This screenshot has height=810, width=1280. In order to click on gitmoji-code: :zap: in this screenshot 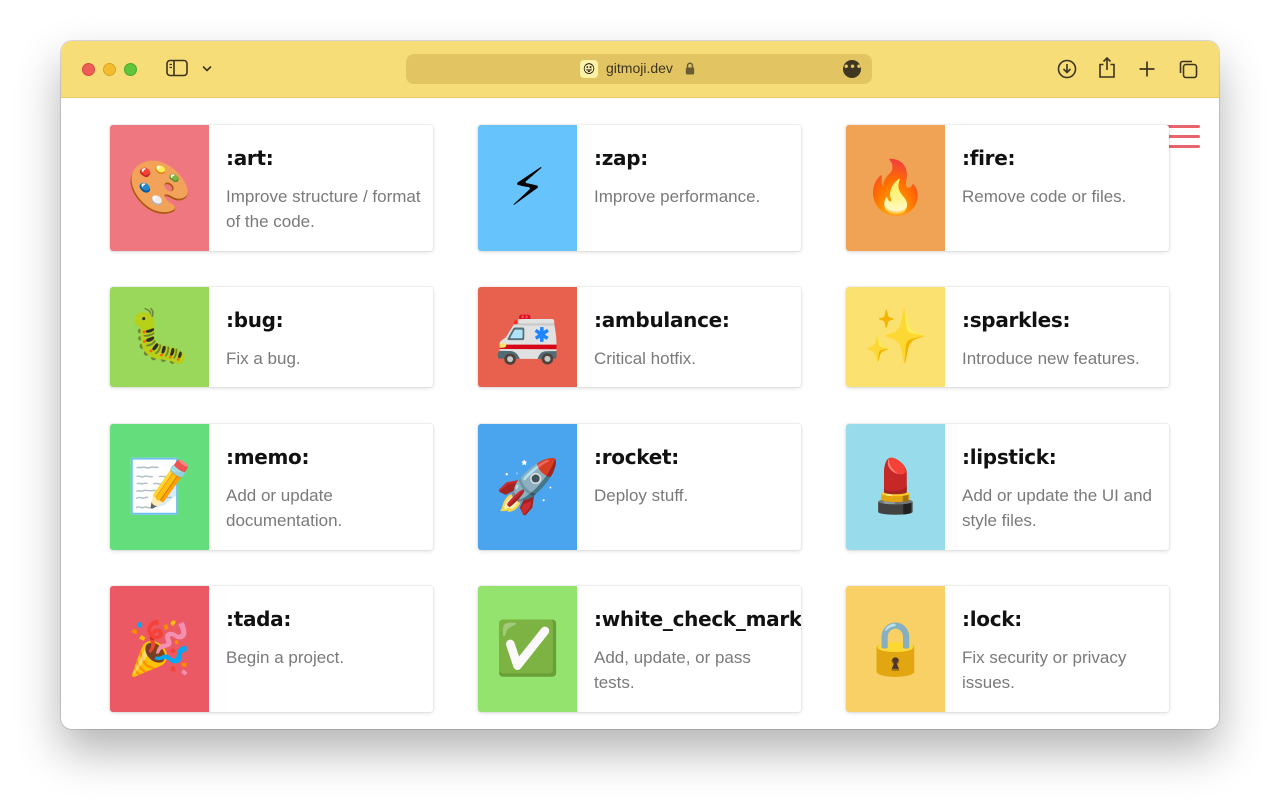, I will do `click(621, 158)`.